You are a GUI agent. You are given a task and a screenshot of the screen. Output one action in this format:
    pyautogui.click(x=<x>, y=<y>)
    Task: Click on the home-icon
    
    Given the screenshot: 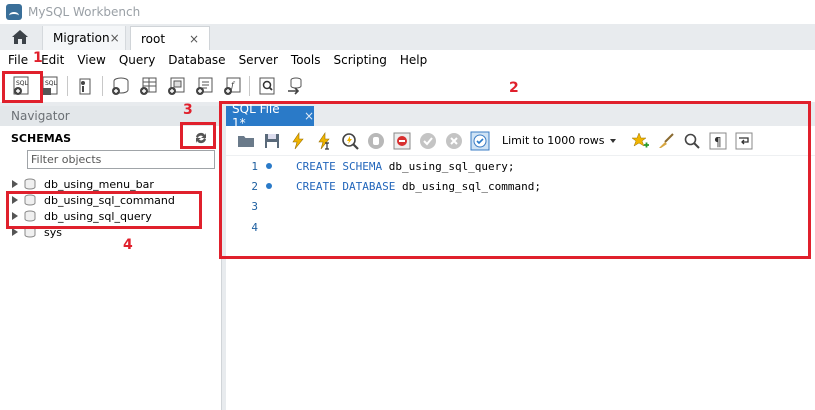 What is the action you would take?
    pyautogui.click(x=20, y=37)
    